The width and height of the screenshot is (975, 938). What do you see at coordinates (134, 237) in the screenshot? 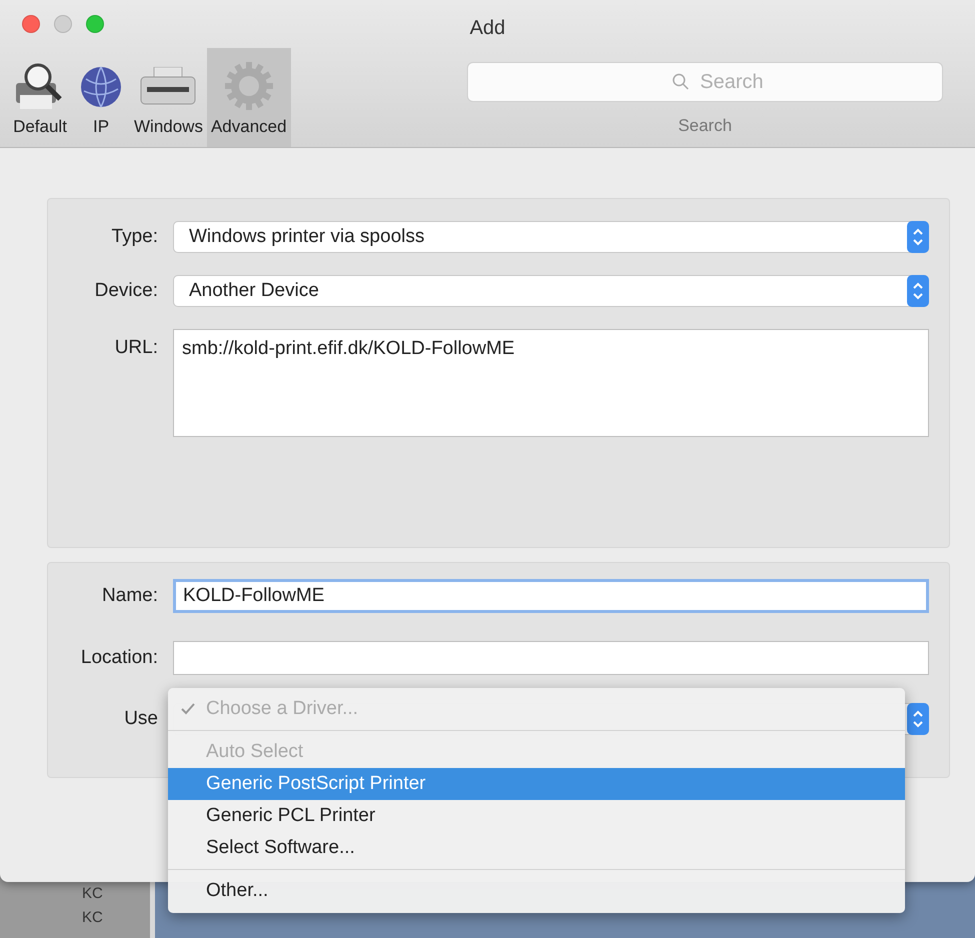
I see `field-label: Type:` at bounding box center [134, 237].